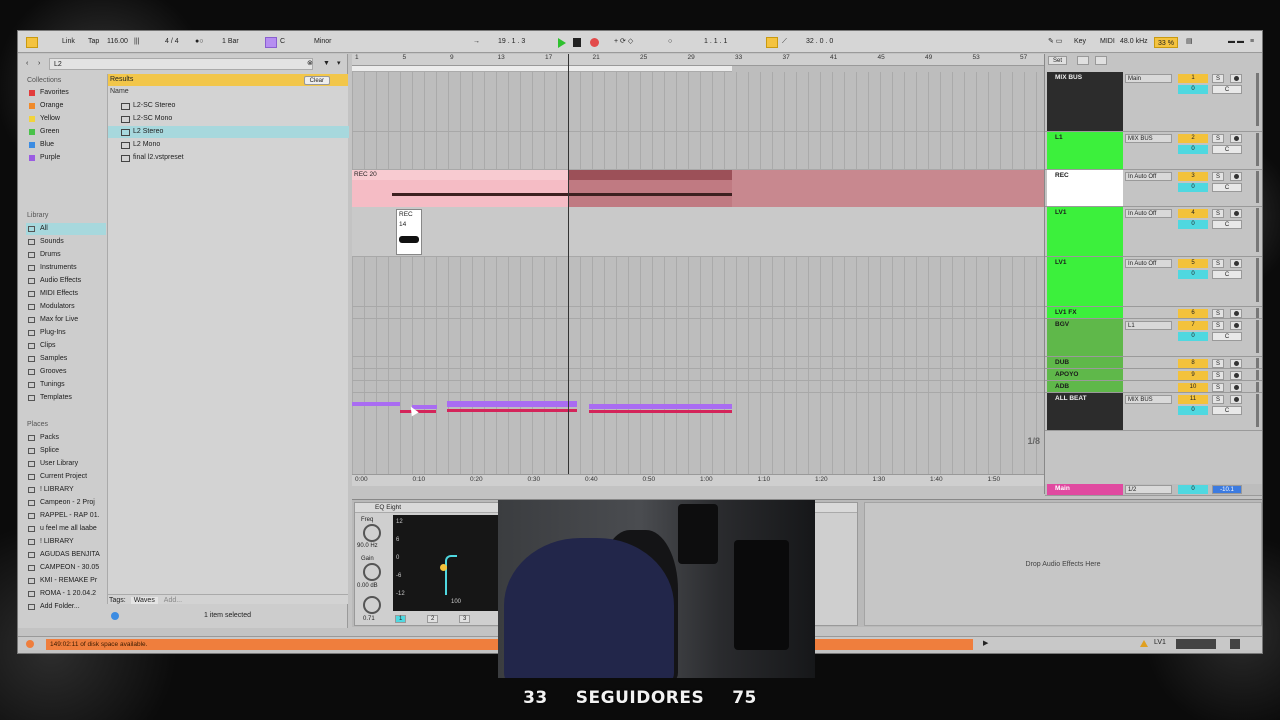 Image resolution: width=1280 pixels, height=720 pixels. Describe the element at coordinates (988, 644) in the screenshot. I see `status-play-icon: ▶` at that location.